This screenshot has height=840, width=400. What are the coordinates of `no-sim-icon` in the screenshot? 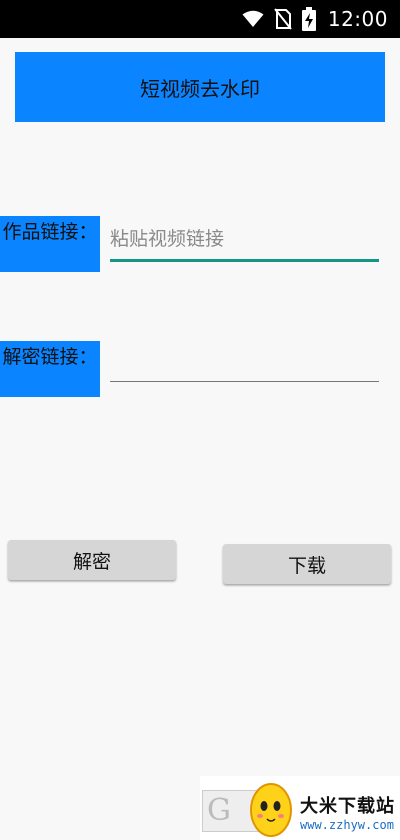 It's located at (283, 19).